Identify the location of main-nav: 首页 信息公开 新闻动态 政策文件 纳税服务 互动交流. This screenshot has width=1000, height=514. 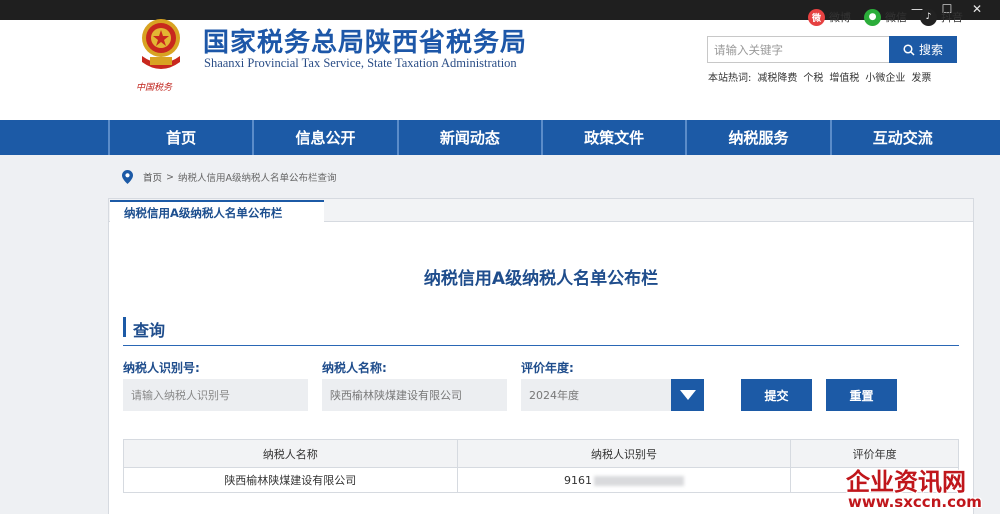
(500, 137).